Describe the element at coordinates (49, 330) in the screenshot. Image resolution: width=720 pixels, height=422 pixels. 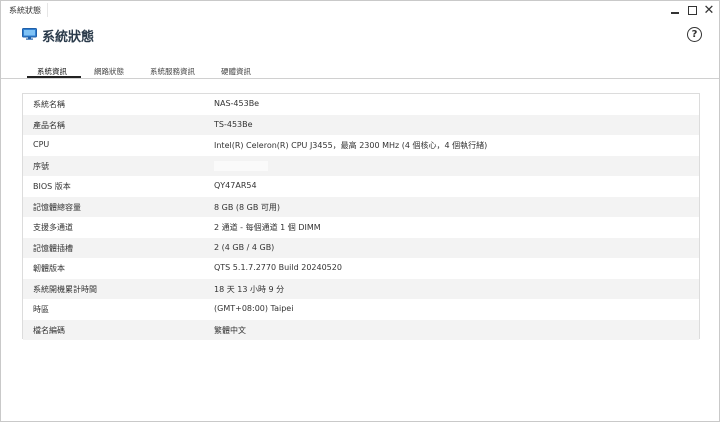
I see `row-label: 檔名編碼` at that location.